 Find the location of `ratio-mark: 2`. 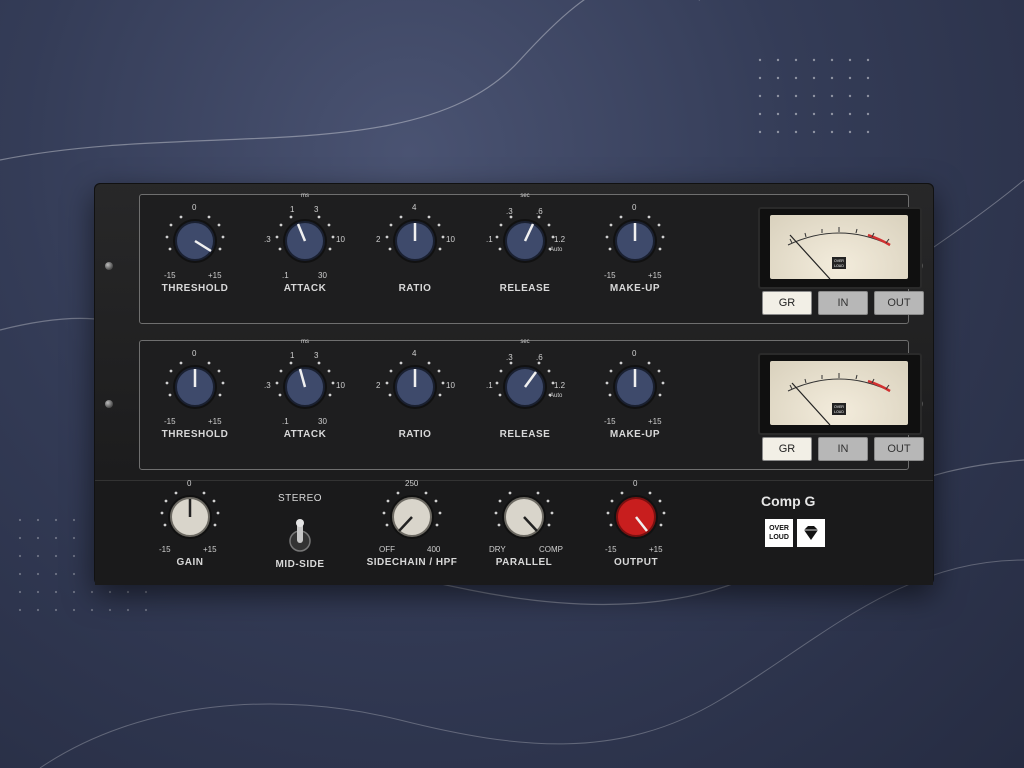

ratio-mark: 2 is located at coordinates (378, 385).